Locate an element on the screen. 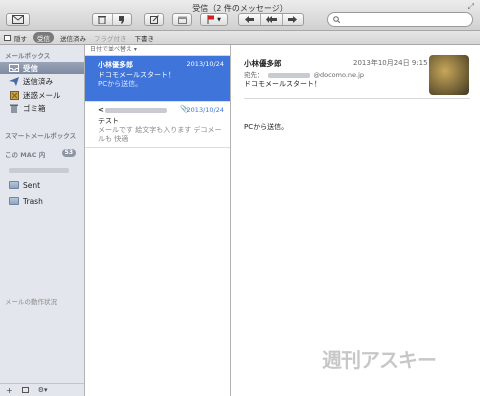 This screenshot has width=480, height=396. watermark-logo: 週刊アスキー is located at coordinates (379, 360).